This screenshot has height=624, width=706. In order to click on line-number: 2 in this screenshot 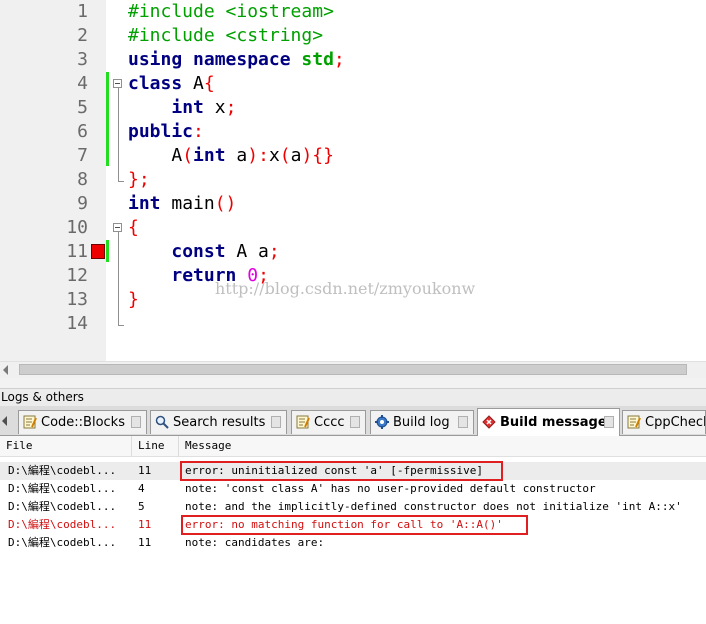, I will do `click(82, 35)`.